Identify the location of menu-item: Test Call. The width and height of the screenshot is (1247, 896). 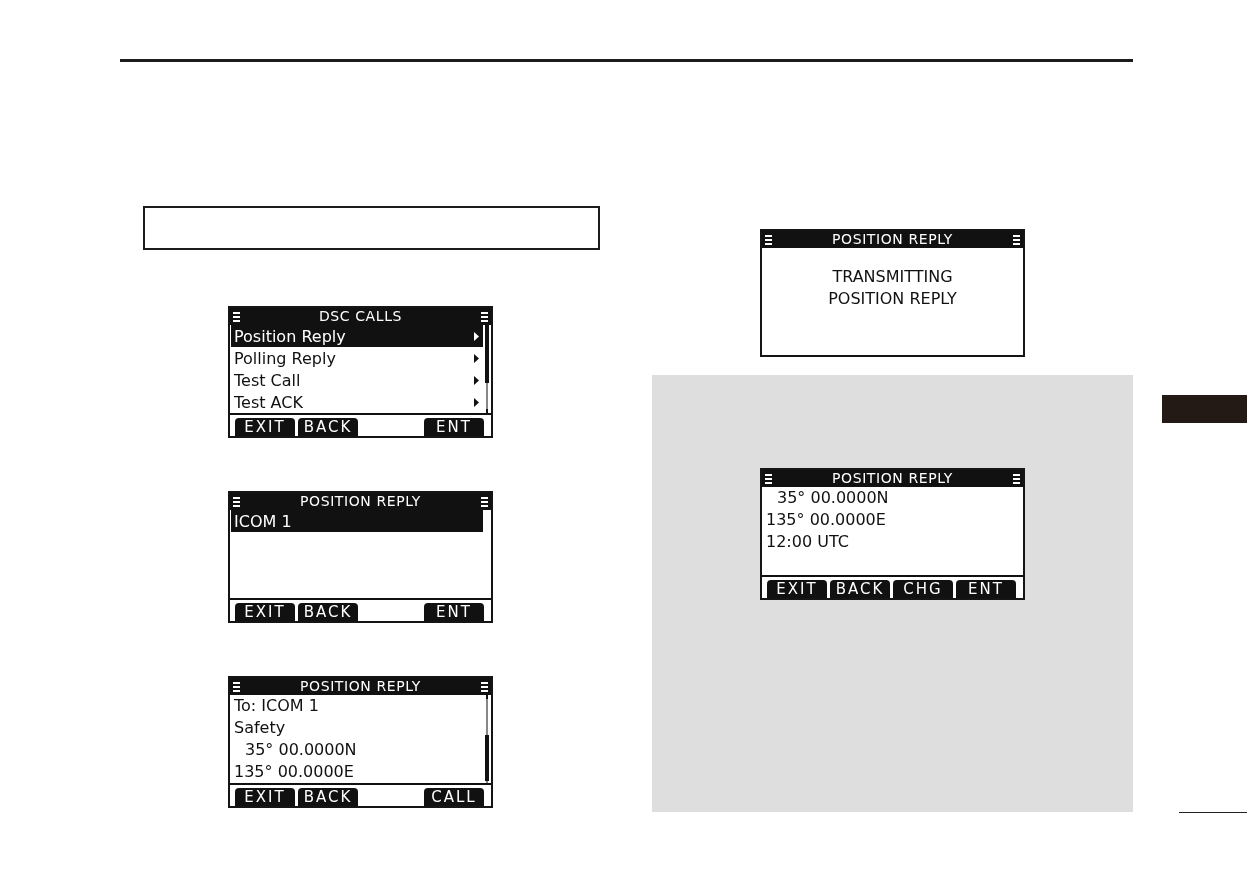
(357, 380).